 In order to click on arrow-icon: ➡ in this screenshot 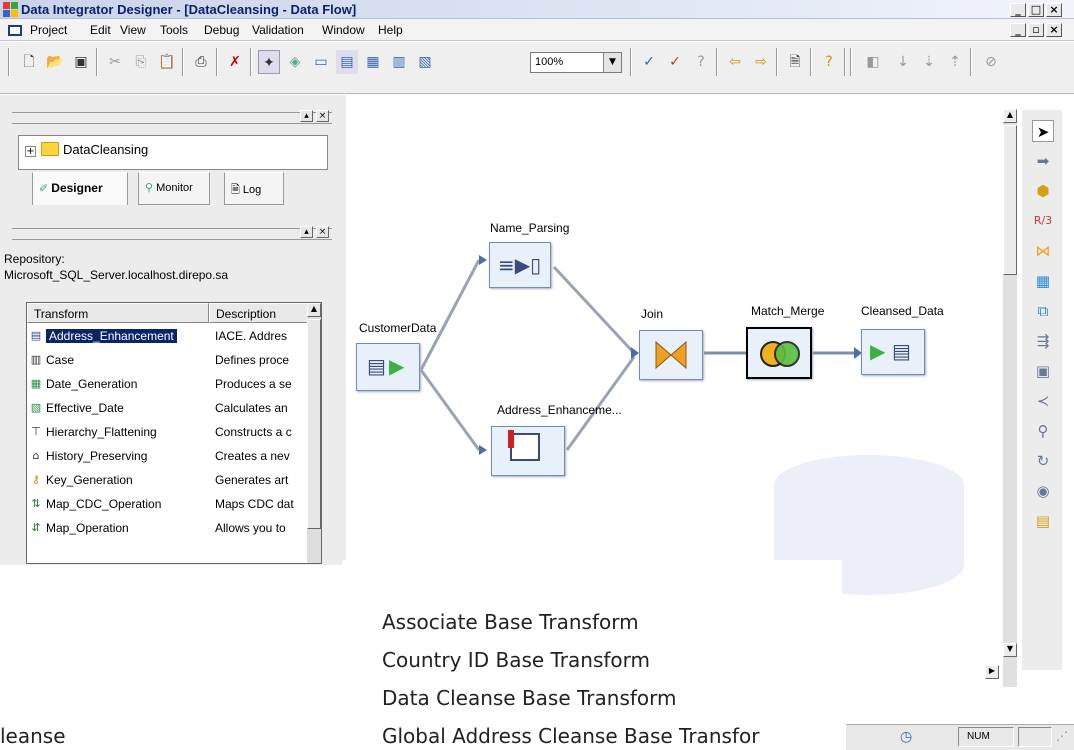, I will do `click(1043, 161)`.